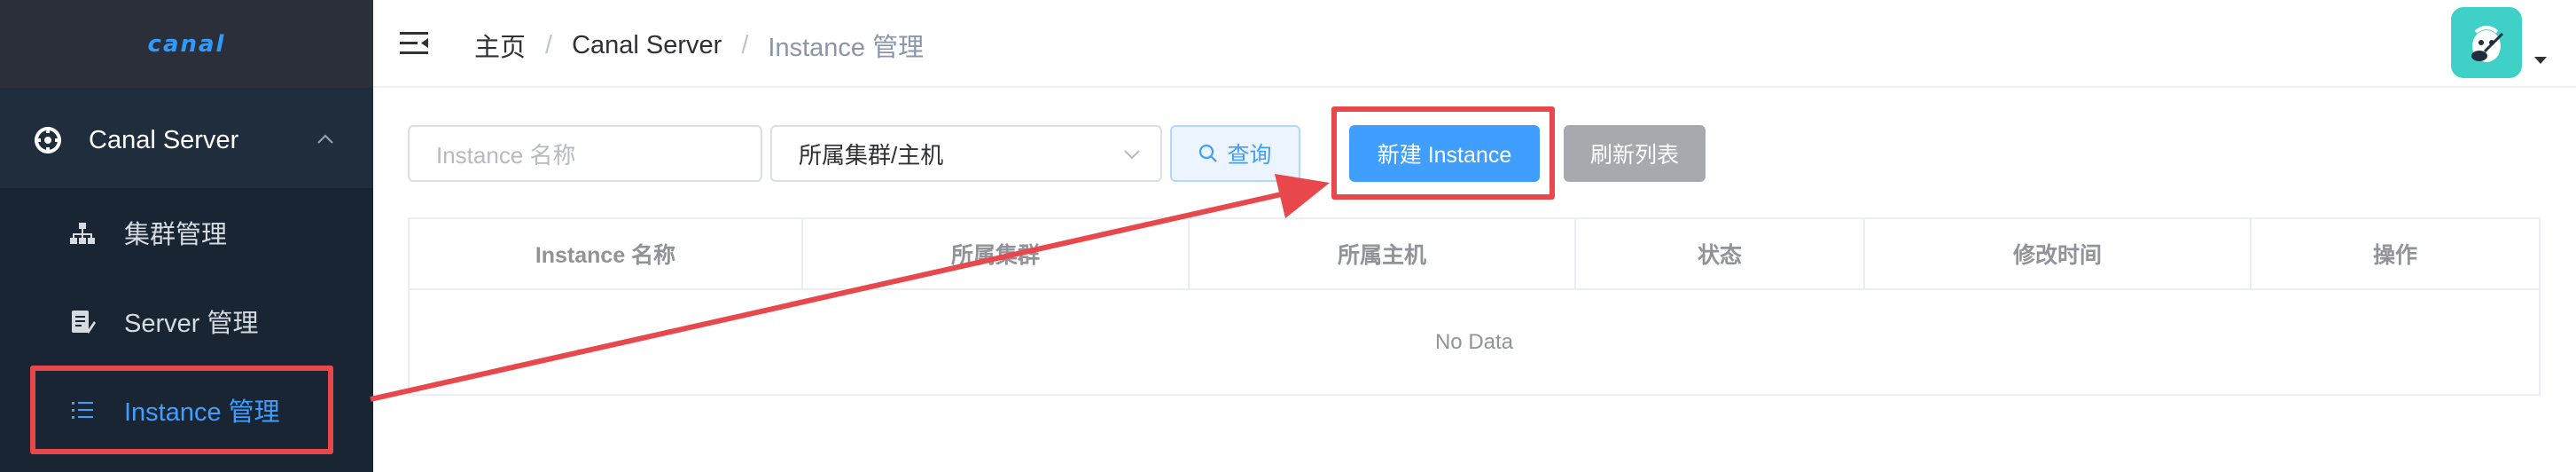 This screenshot has width=2576, height=472. What do you see at coordinates (2540, 60) in the screenshot?
I see `caret-down-icon` at bounding box center [2540, 60].